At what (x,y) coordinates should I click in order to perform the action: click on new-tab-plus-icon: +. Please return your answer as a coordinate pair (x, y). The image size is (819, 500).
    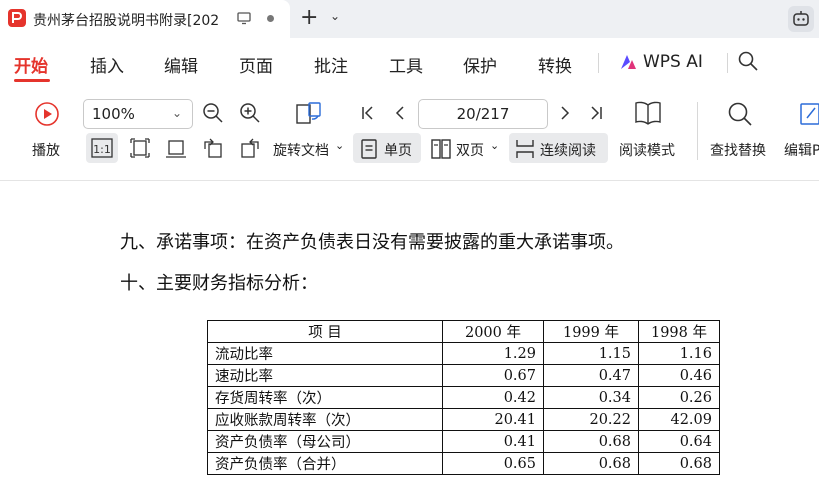
    Looking at the image, I should click on (309, 18).